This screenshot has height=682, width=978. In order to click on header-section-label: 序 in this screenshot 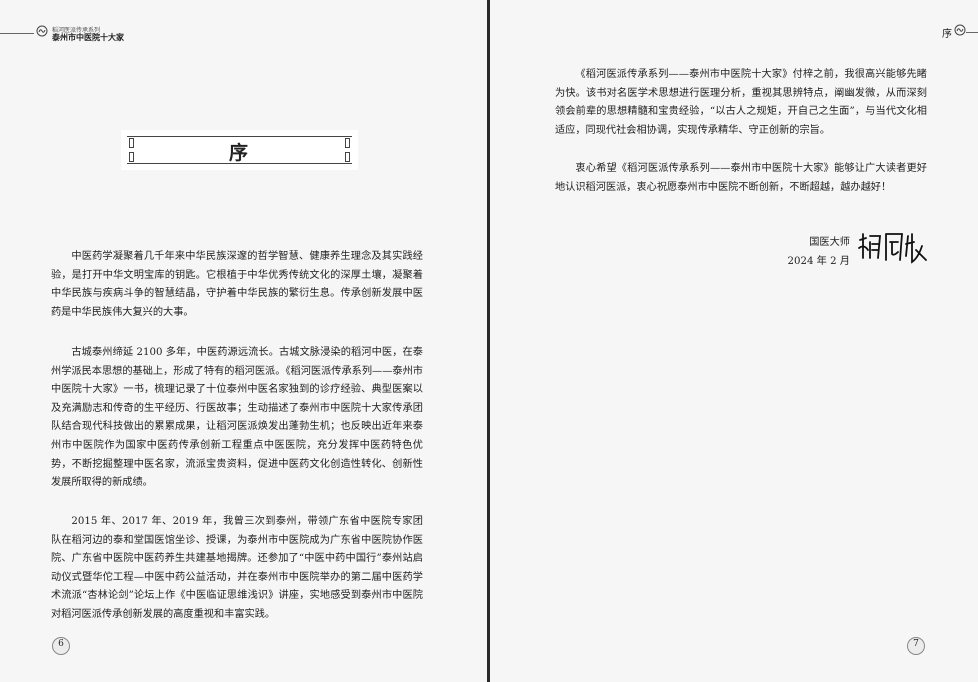, I will do `click(947, 34)`.